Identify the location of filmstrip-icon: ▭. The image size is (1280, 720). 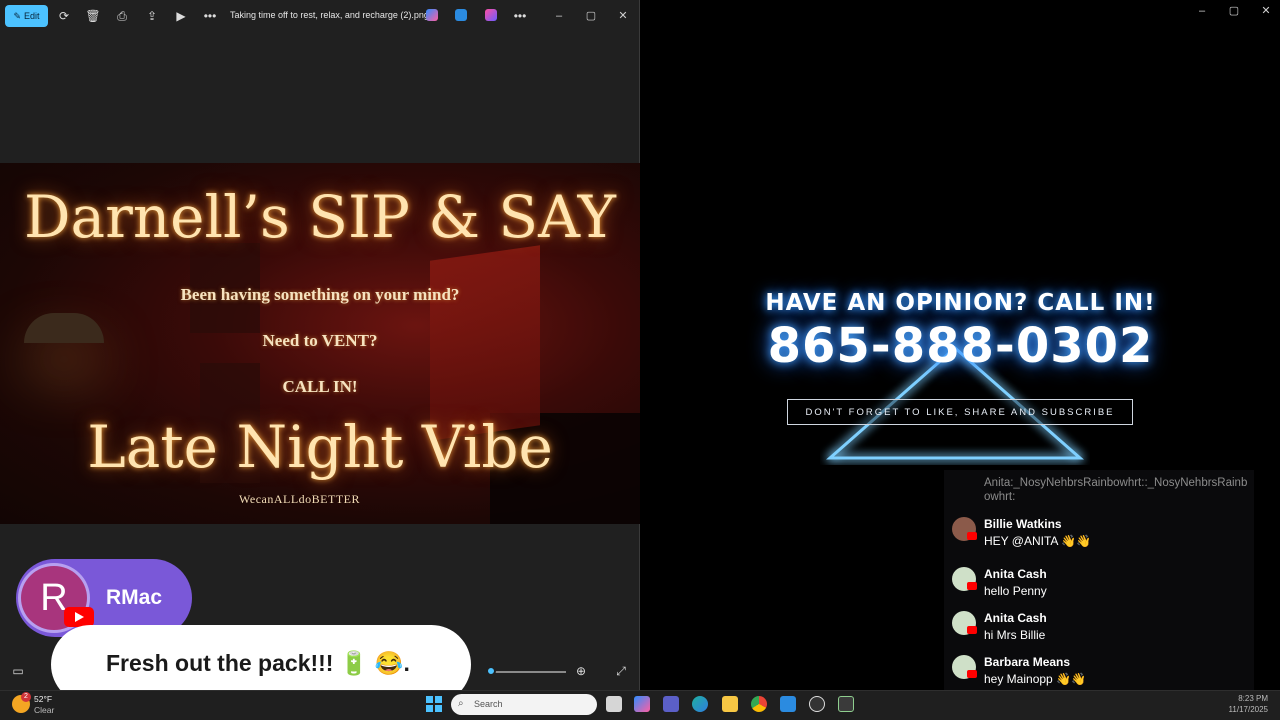
(18, 671).